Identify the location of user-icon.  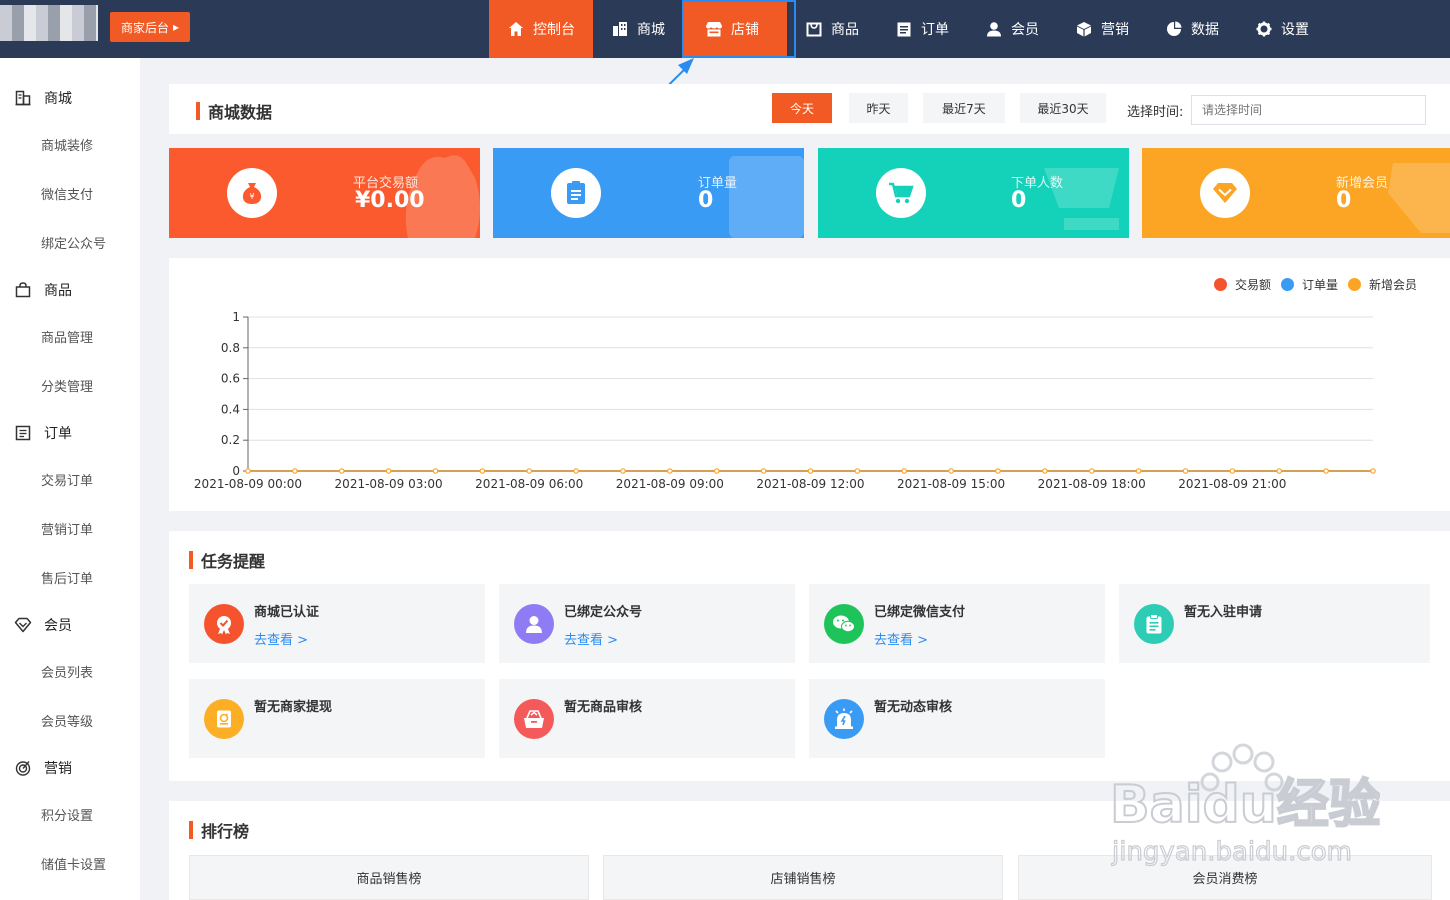
(994, 29).